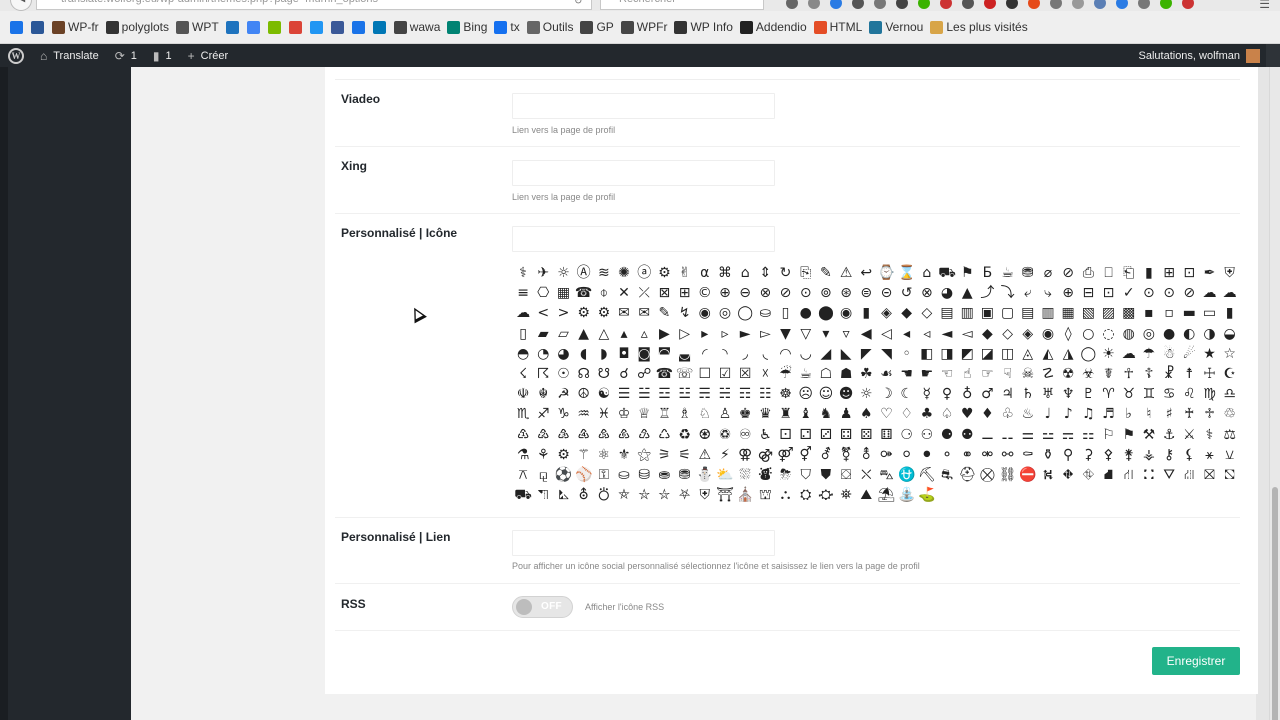  Describe the element at coordinates (1189, 273) in the screenshot. I see `icon-option-icon: ⊡` at that location.